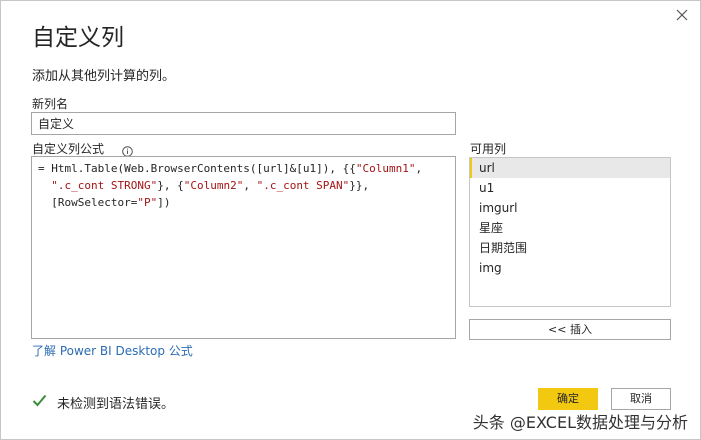 The image size is (701, 440). Describe the element at coordinates (570, 168) in the screenshot. I see `column-item-url: url` at that location.